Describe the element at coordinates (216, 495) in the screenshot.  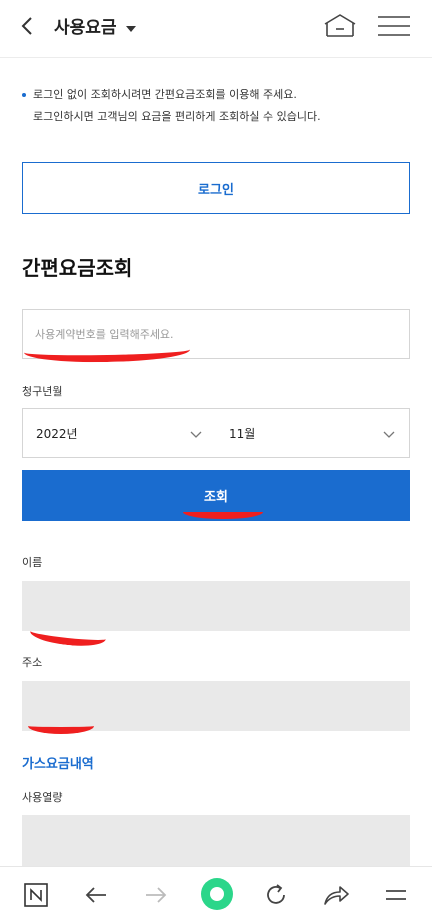
I see `search-button: 조회` at that location.